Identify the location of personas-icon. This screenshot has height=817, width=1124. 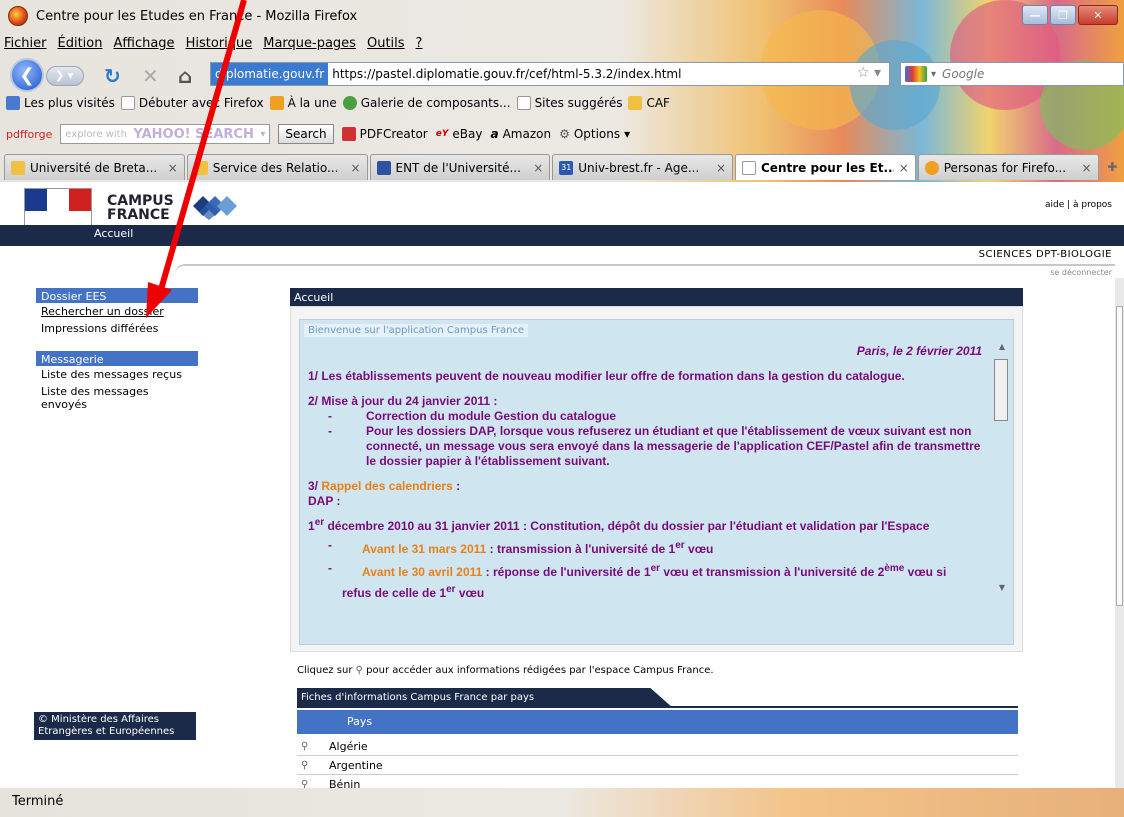
(931, 167).